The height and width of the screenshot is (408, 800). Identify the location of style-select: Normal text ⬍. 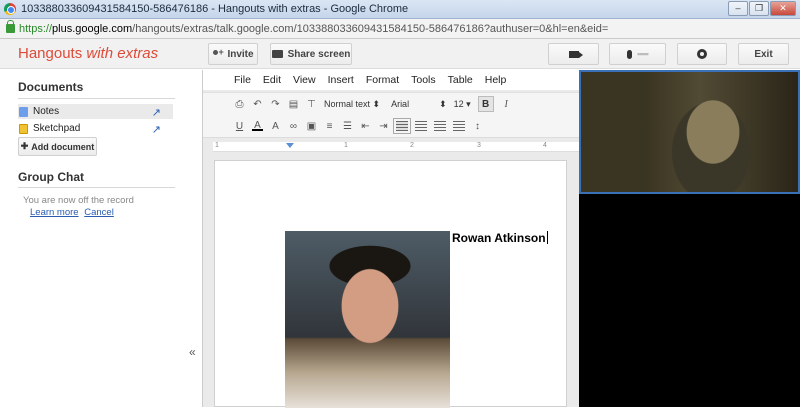
(352, 104).